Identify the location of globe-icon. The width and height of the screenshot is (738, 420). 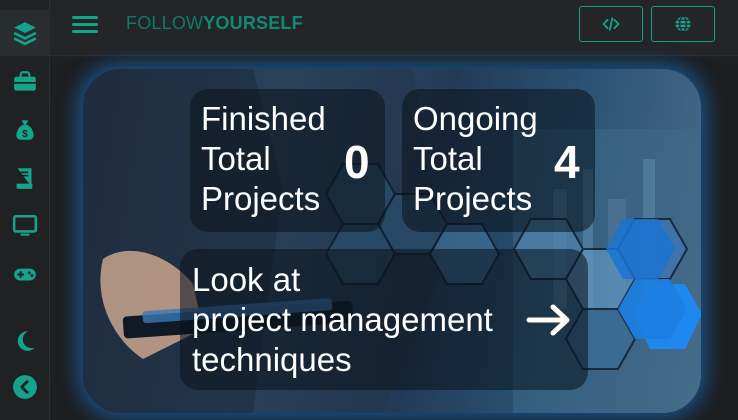
(683, 24).